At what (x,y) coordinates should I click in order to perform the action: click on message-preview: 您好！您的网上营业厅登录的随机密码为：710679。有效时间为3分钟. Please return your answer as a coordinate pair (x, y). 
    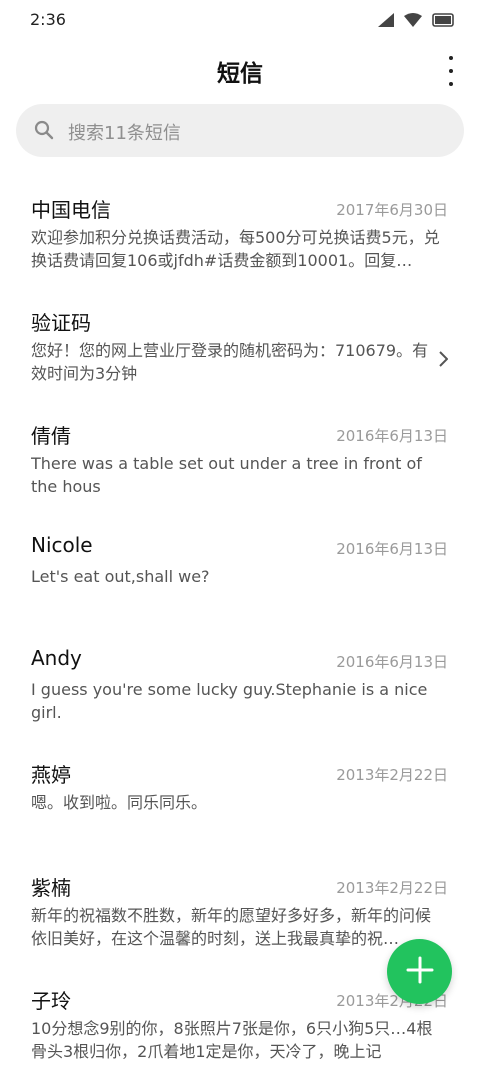
    Looking at the image, I should click on (230, 362).